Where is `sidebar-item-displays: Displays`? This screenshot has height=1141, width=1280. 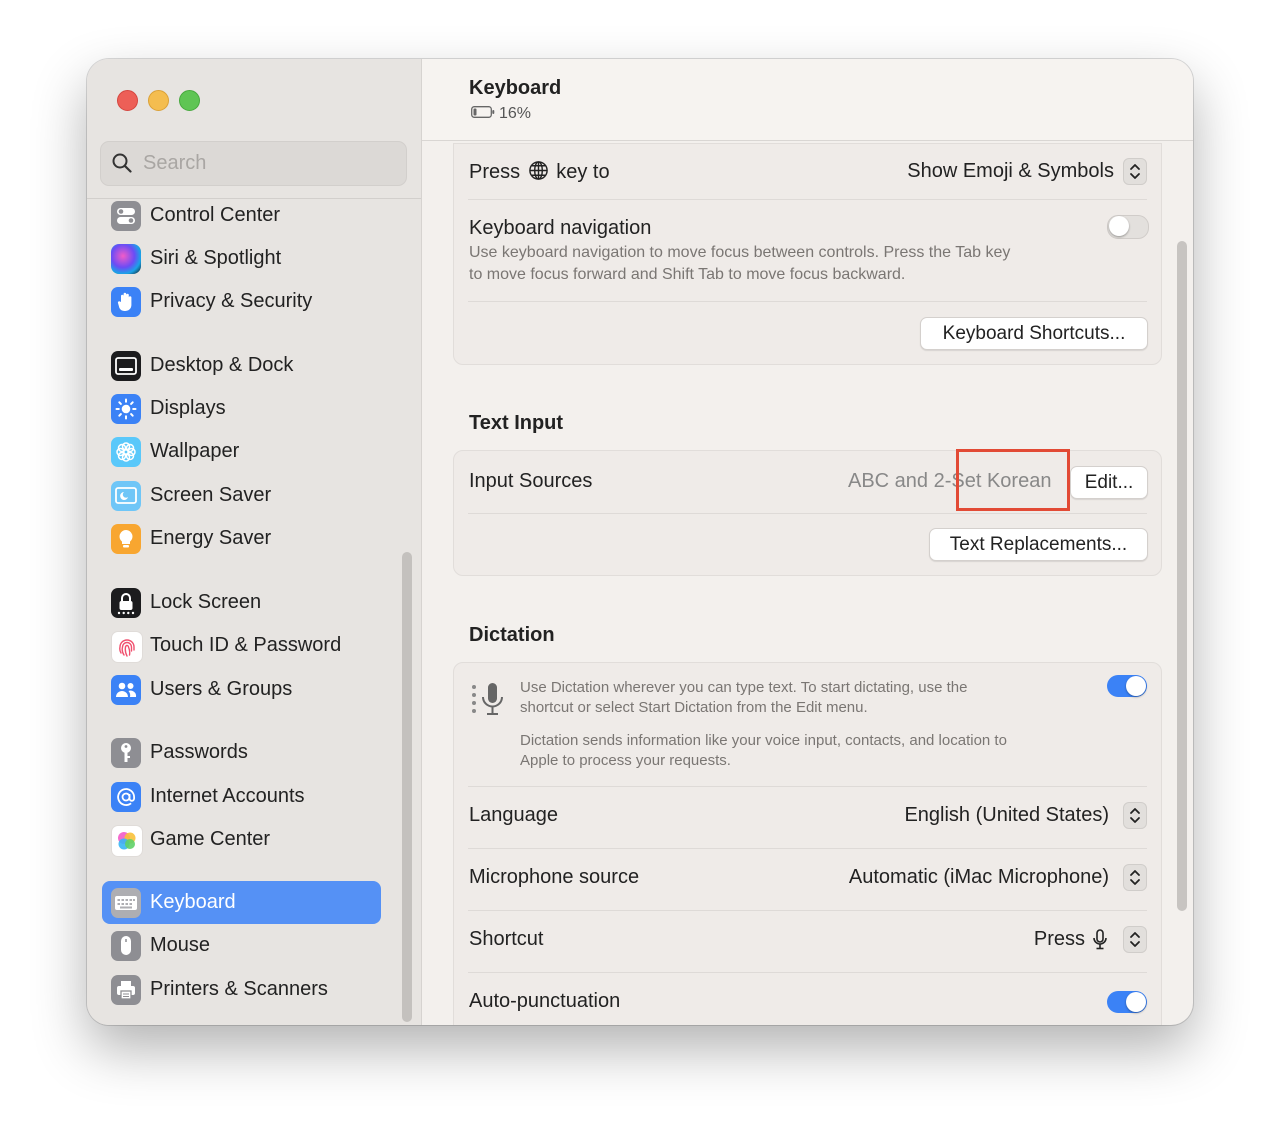 sidebar-item-displays: Displays is located at coordinates (241, 408).